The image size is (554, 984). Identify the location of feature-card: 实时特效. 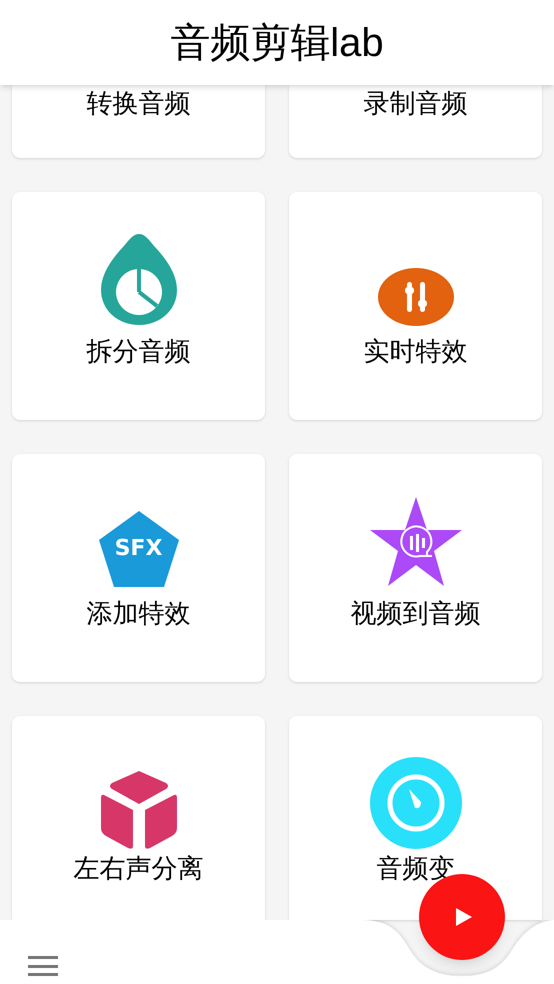
(415, 306).